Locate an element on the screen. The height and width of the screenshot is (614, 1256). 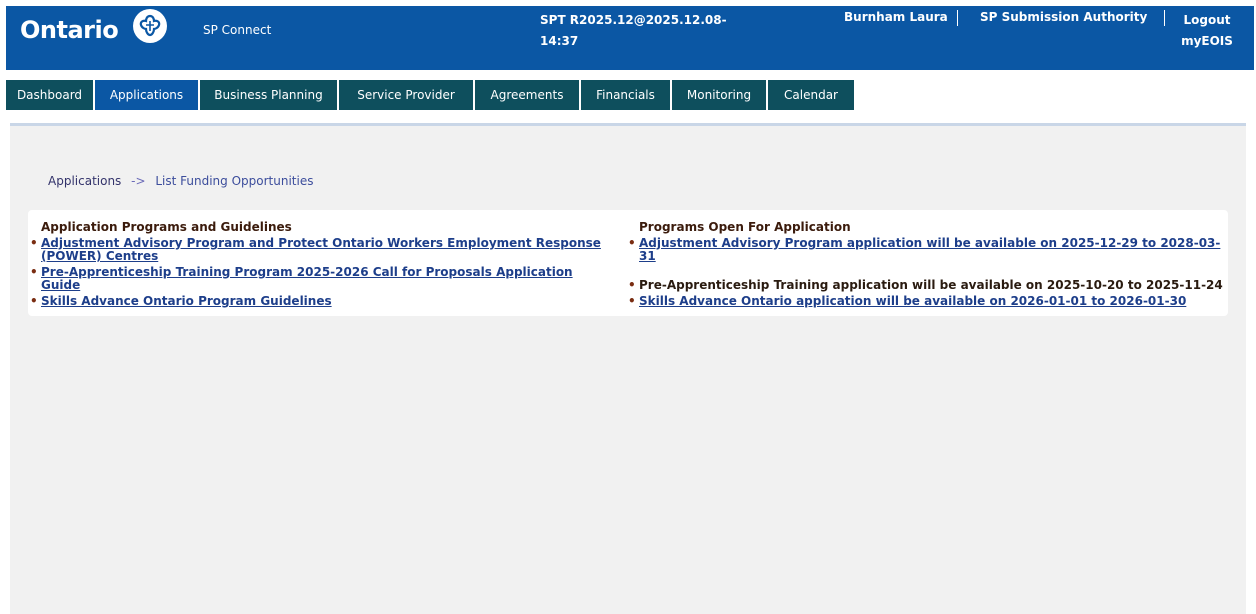
ontario-logo-text: Ontario is located at coordinates (69, 30).